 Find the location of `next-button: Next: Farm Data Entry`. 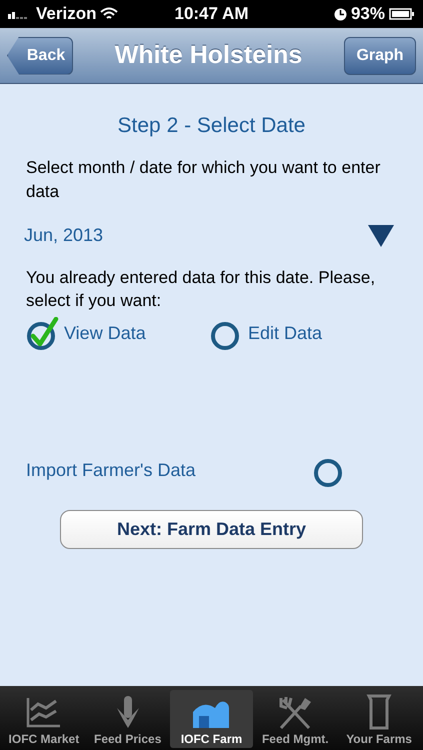

next-button: Next: Farm Data Entry is located at coordinates (211, 529).